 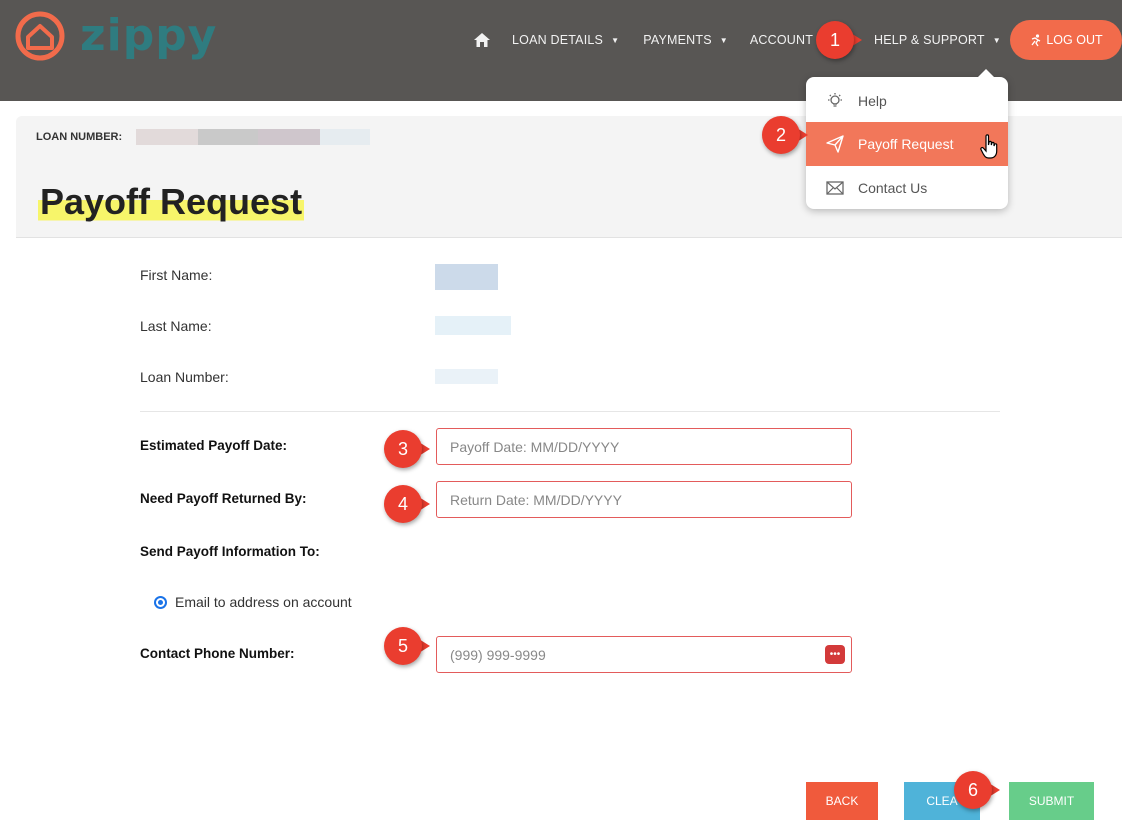 I want to click on payoff-date-input: Payoff Date: MM/DD/YYYY, so click(x=644, y=446).